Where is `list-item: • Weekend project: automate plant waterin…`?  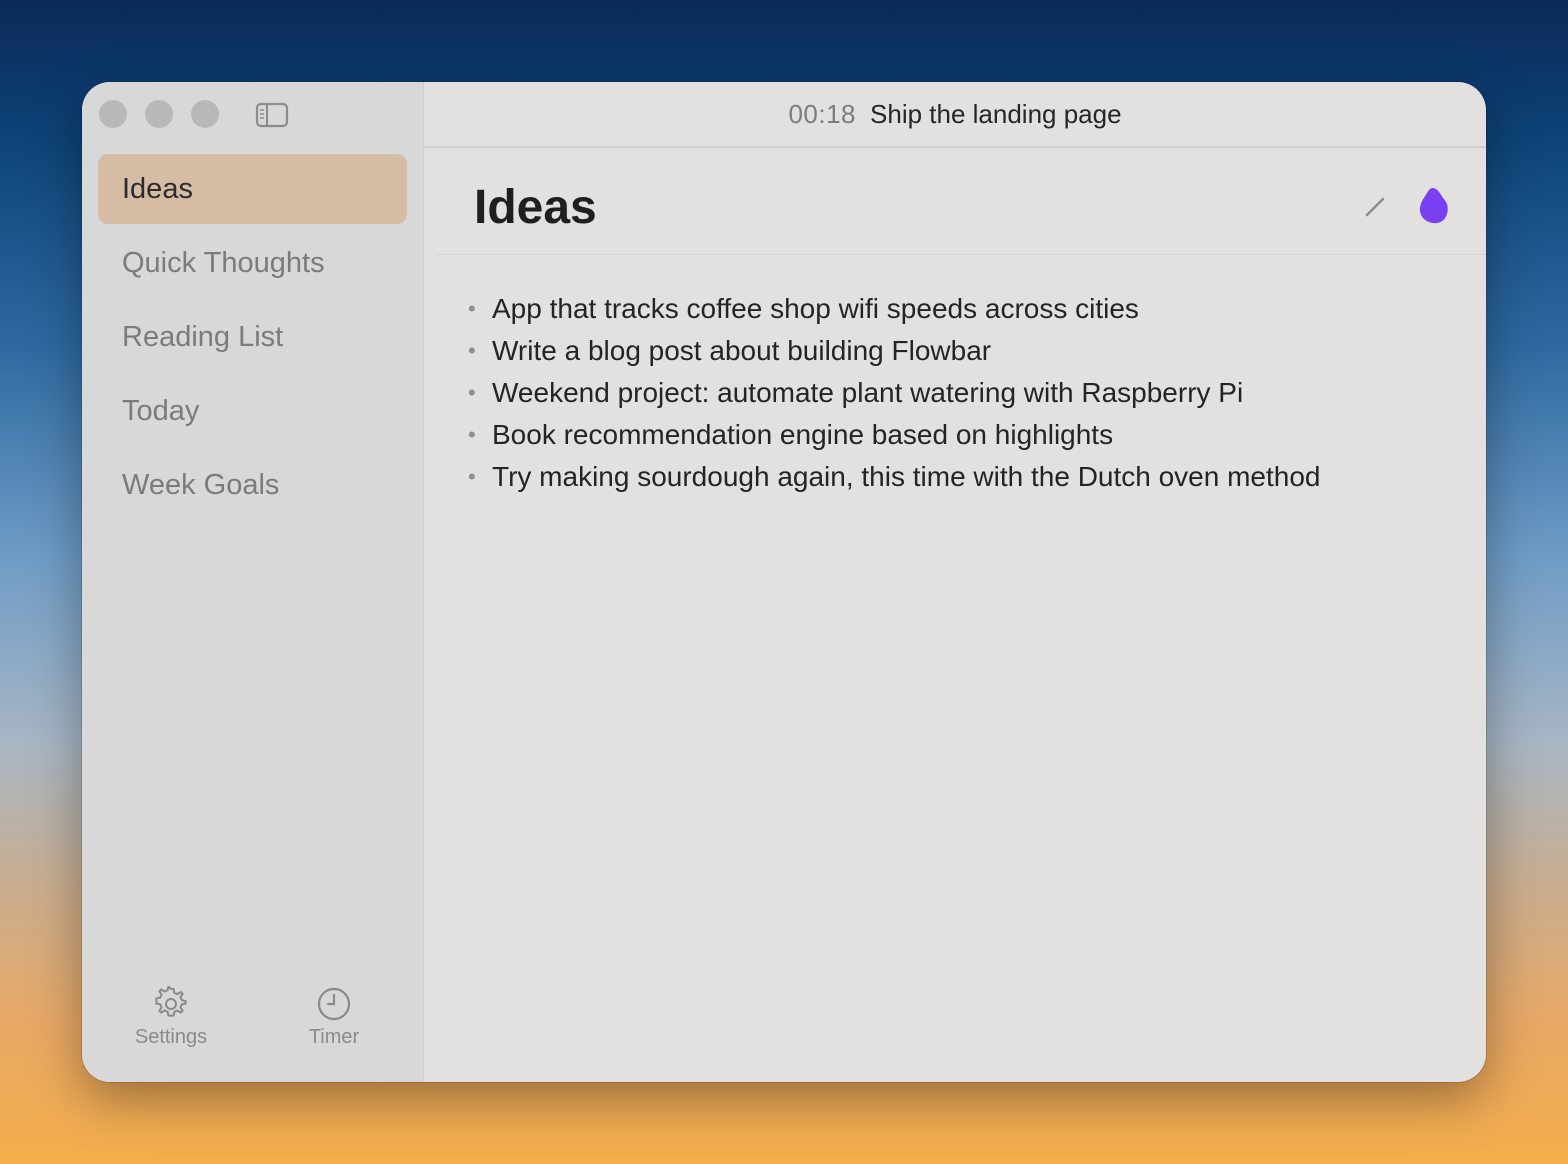 list-item: • Weekend project: automate plant waterin… is located at coordinates (893, 393).